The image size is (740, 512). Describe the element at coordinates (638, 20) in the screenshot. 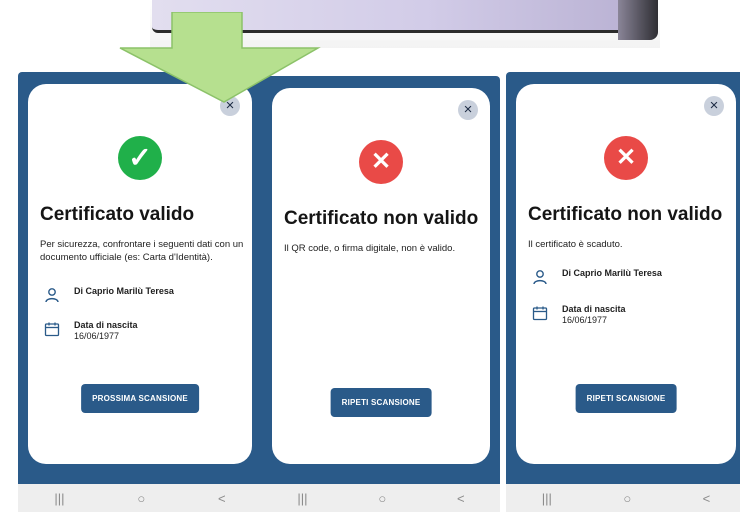

I see `device-corner-image` at that location.